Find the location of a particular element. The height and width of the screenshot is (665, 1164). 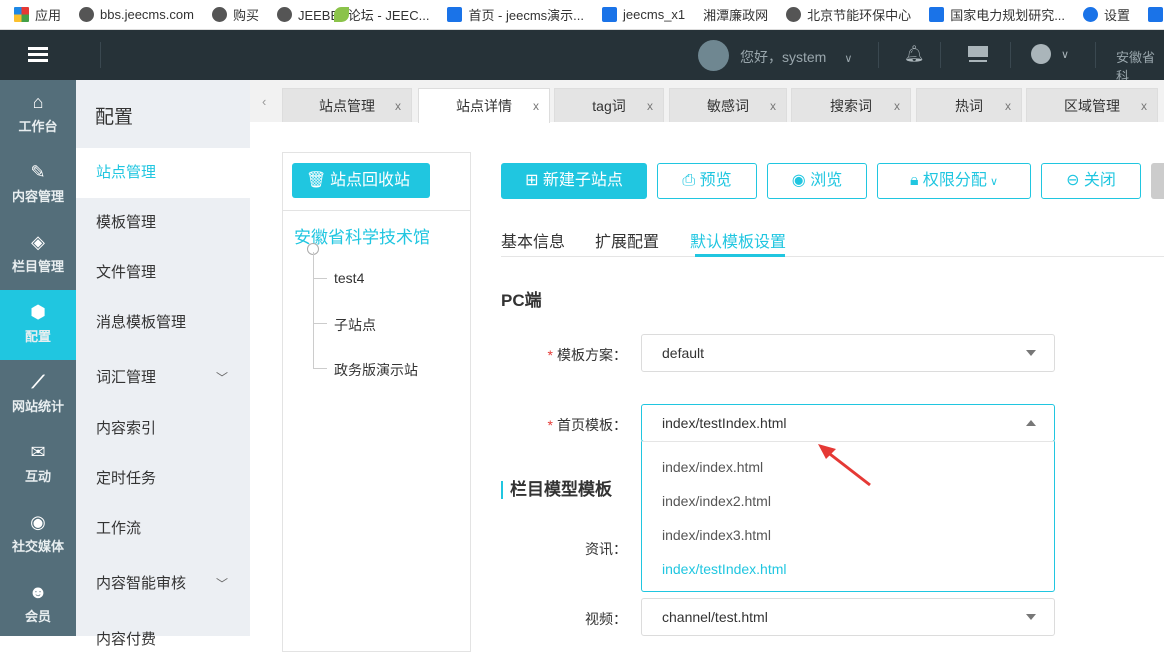

dropdown-option-selected: index/testIndex.html is located at coordinates (848, 569).